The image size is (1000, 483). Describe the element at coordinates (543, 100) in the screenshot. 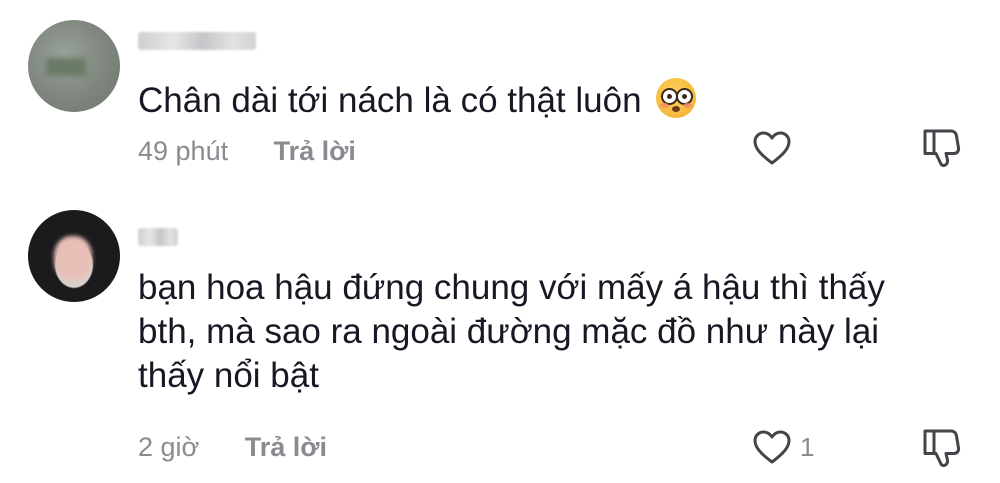

I see `comment-text: Chân dài tới nách là có thật luôn` at that location.